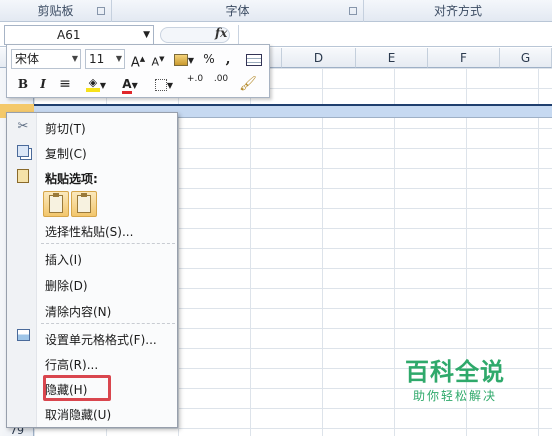 The height and width of the screenshot is (436, 552). I want to click on mini-toolbar-row-1: 宋体 ▼ 11 ▼ A▲ A▼ ▼ % ,, so click(139, 59).